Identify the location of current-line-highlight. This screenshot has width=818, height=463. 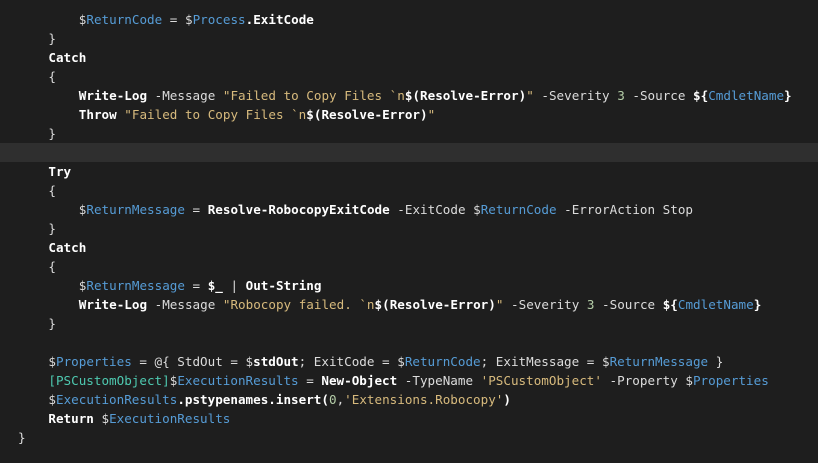
(409, 152).